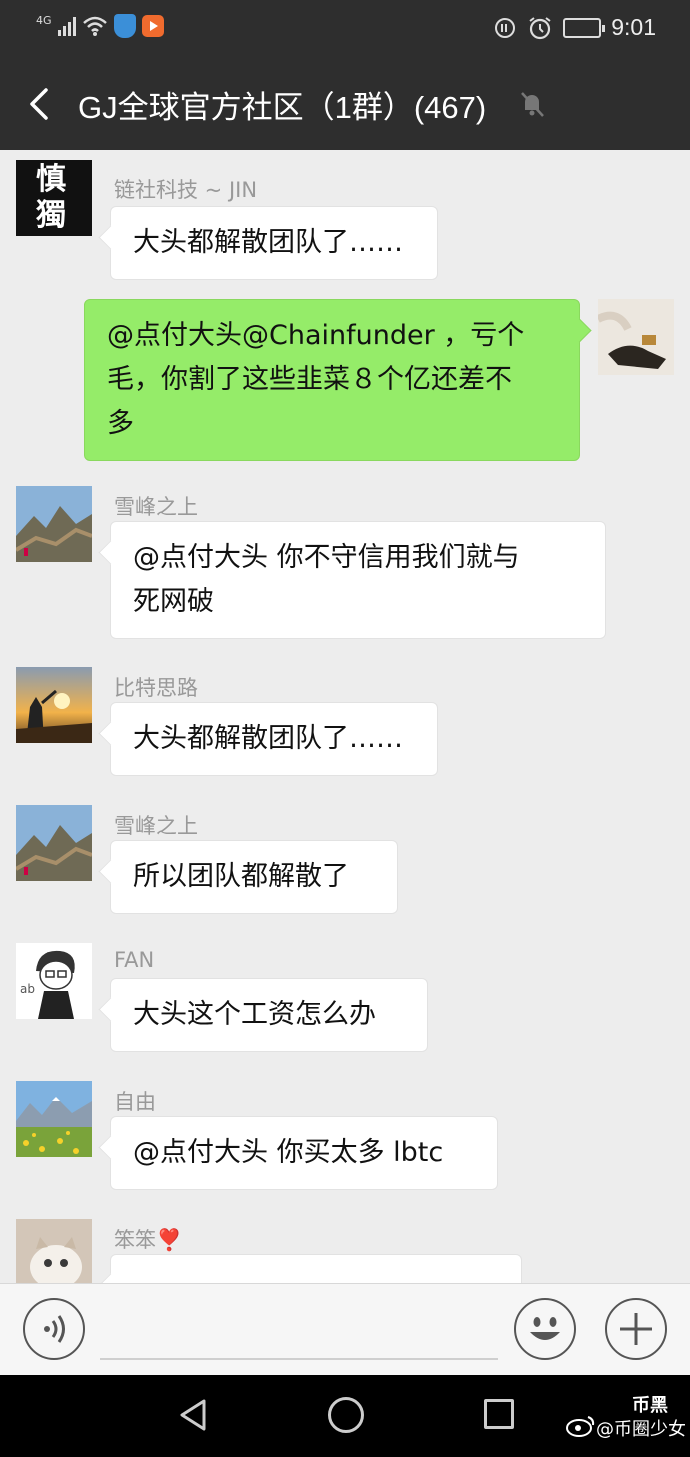 The height and width of the screenshot is (1457, 690). Describe the element at coordinates (532, 104) in the screenshot. I see `mute-bell-icon` at that location.